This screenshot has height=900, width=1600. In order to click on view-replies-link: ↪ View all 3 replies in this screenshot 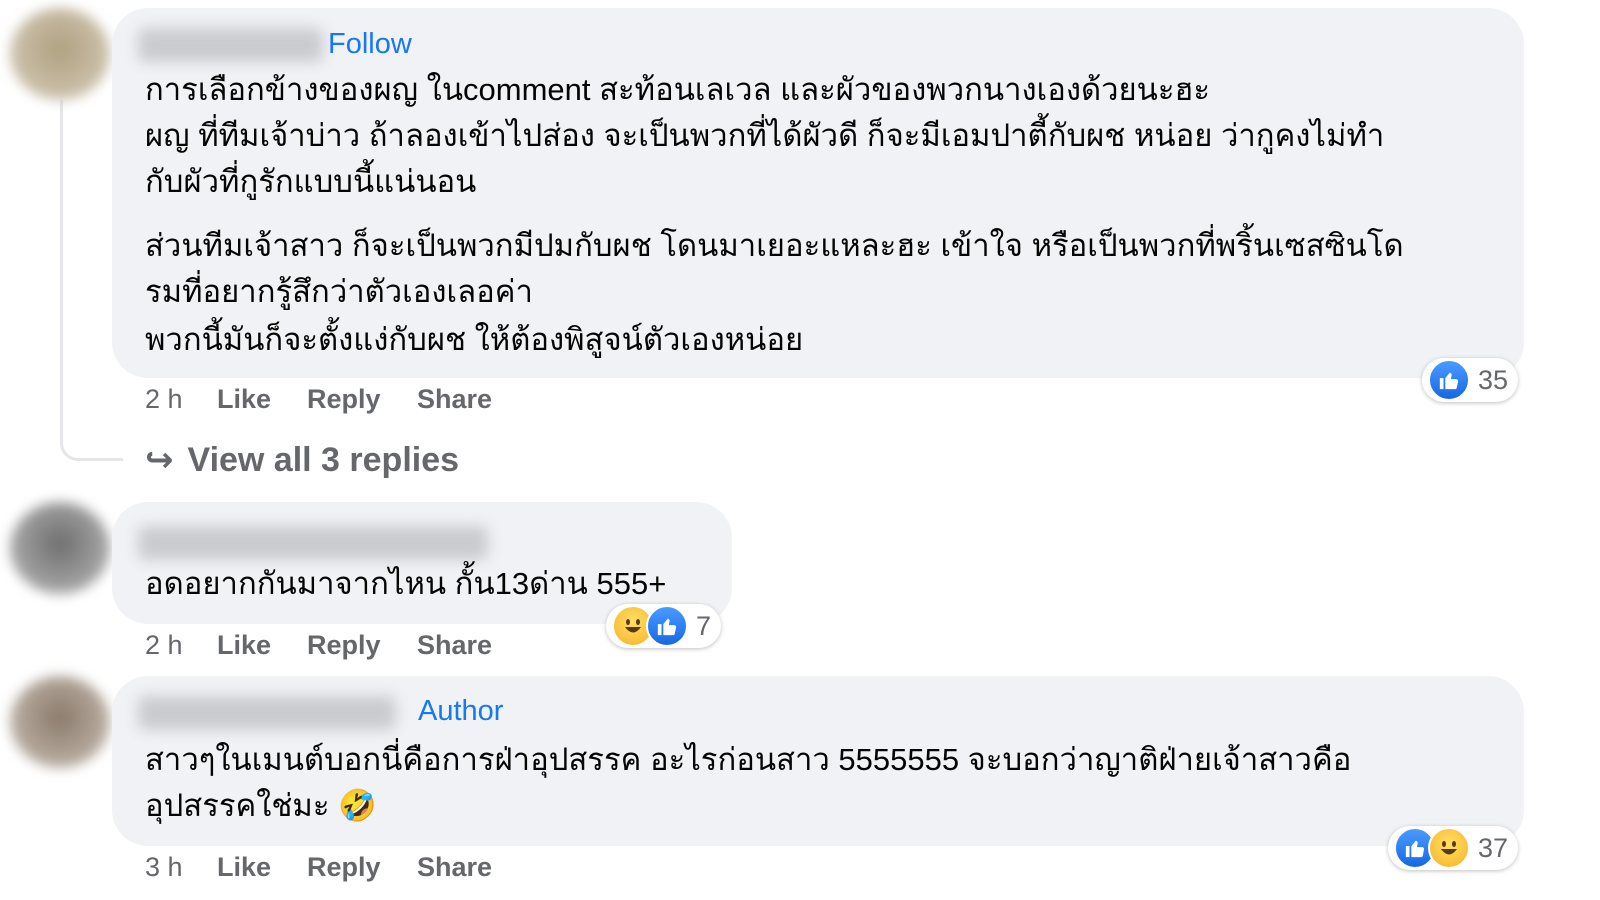, I will do `click(302, 460)`.